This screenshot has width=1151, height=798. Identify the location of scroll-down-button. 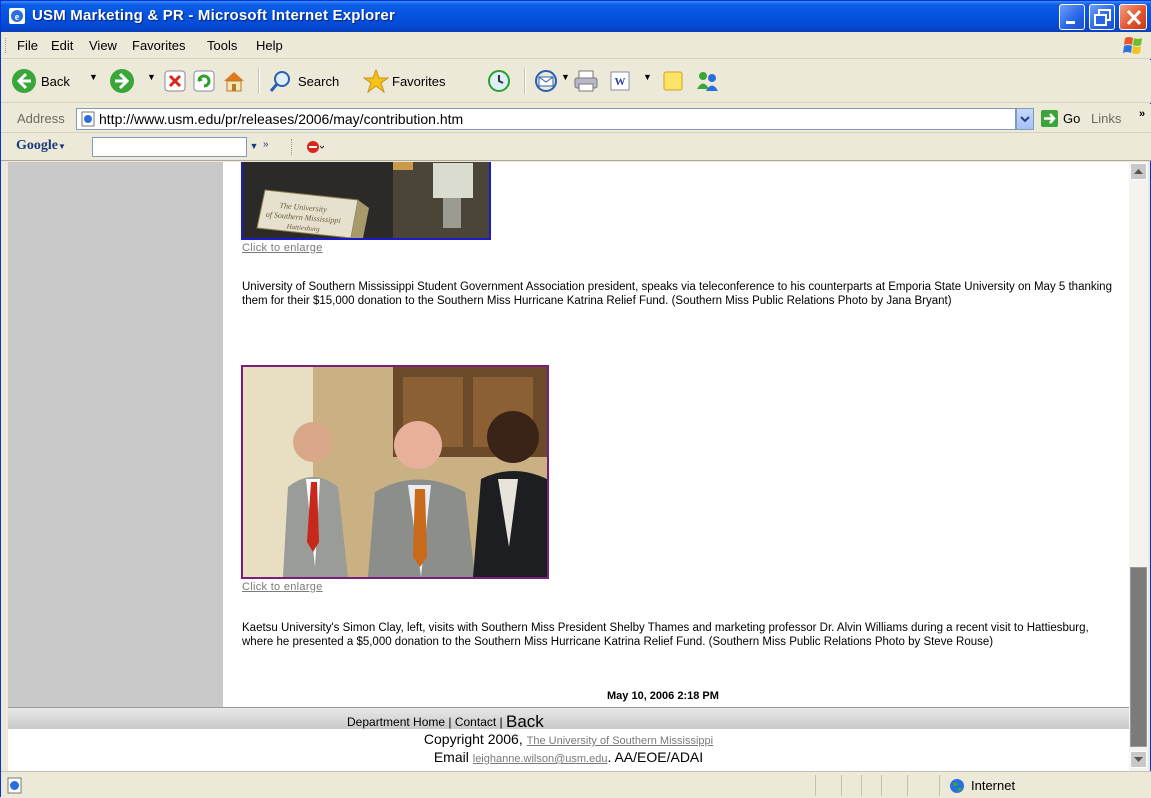
(1138, 759).